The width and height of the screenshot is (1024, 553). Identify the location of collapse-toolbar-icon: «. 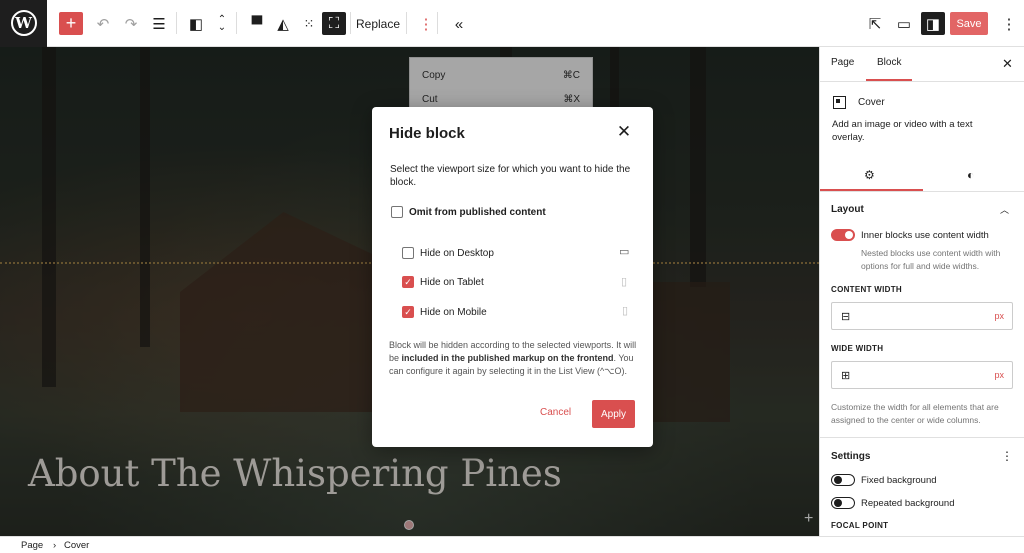
(459, 24).